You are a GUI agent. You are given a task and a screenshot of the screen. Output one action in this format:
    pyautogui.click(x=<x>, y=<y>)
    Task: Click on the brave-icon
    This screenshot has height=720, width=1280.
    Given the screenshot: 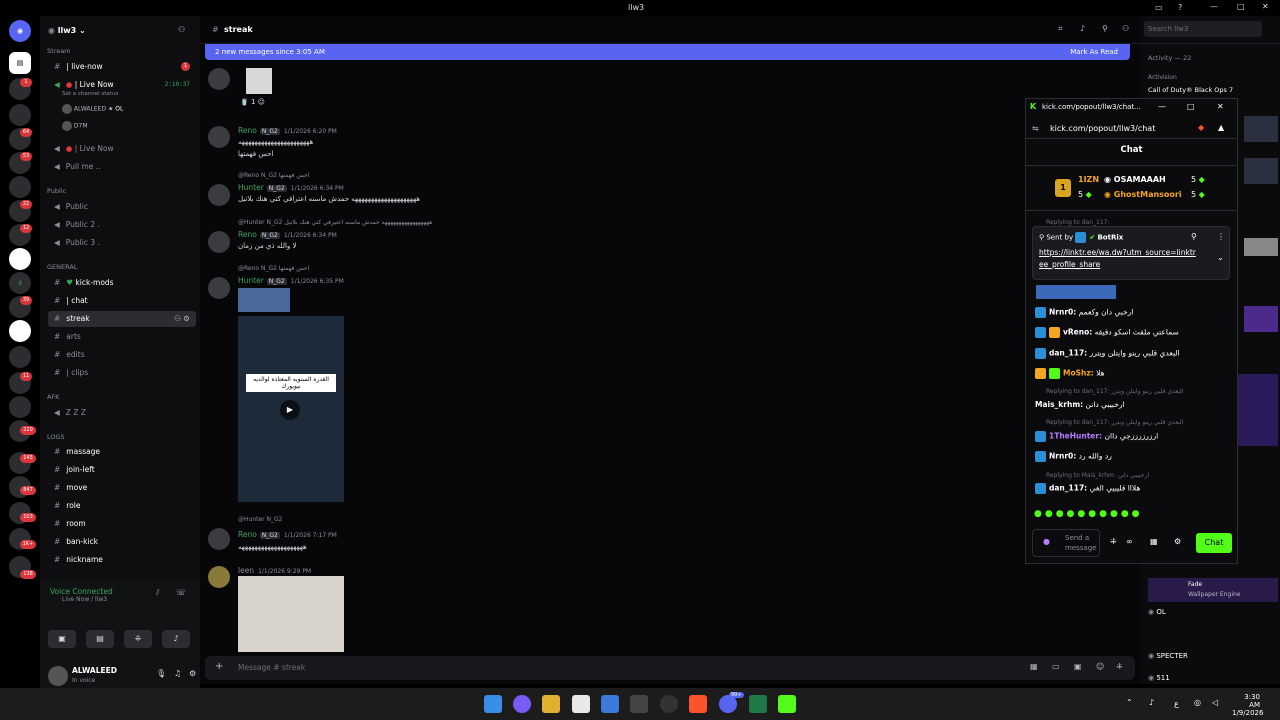 What is the action you would take?
    pyautogui.click(x=698, y=704)
    